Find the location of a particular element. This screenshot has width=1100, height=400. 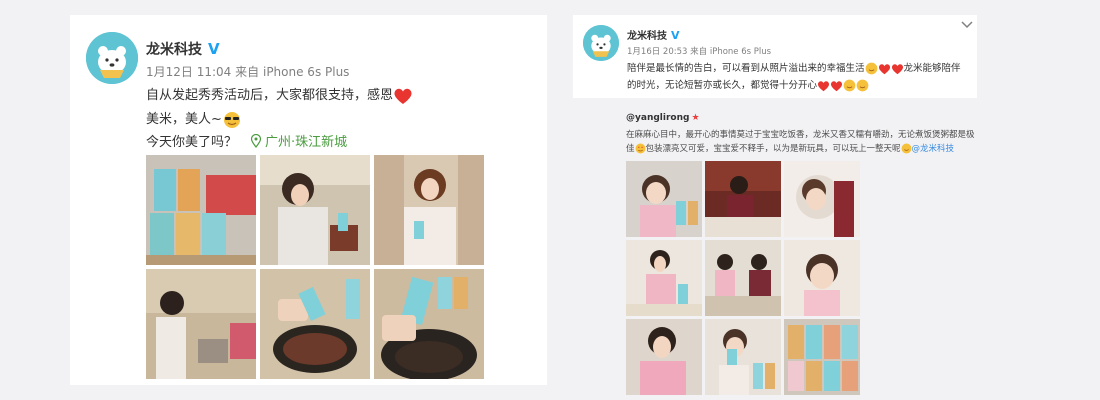

post-text-line-2: 的时光，无论短暂亦或长久，都觉得十分开心 is located at coordinates (748, 84).